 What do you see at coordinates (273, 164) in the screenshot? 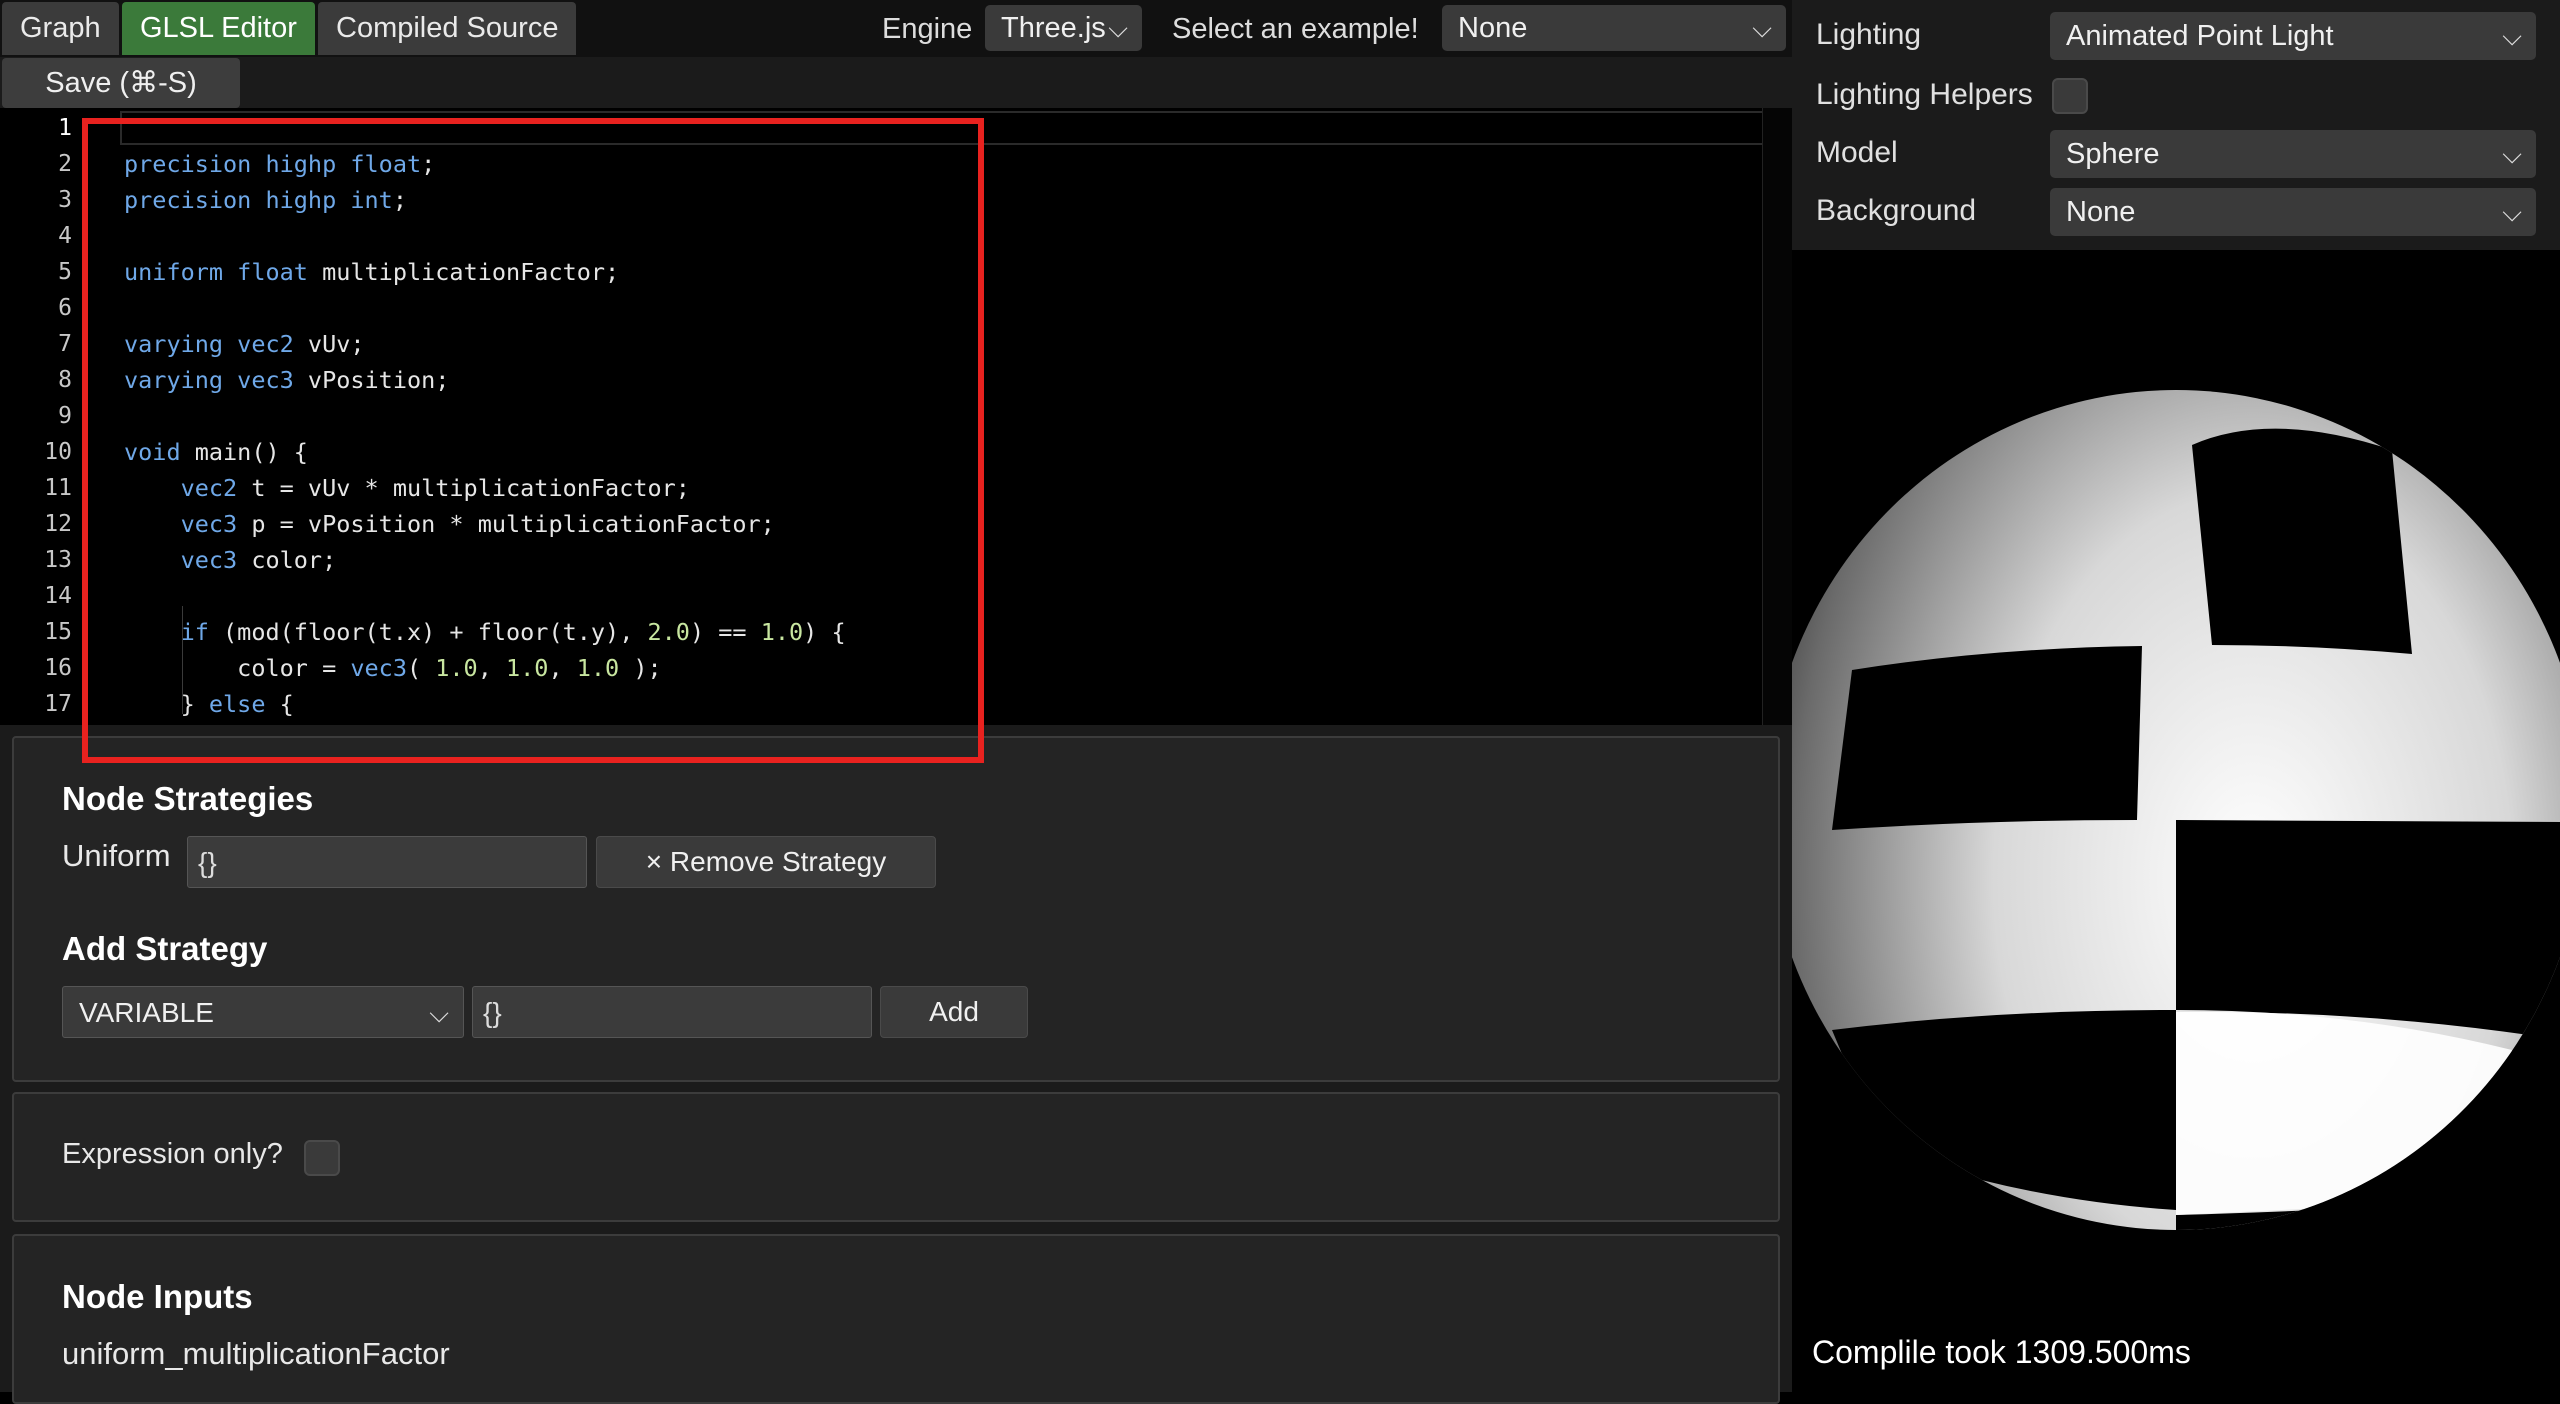
I see `code-keyword: precision highp float` at bounding box center [273, 164].